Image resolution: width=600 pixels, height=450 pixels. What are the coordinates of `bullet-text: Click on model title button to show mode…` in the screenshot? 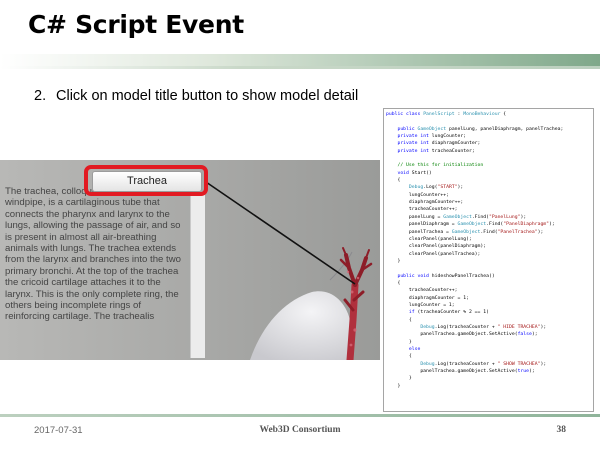 It's located at (207, 96).